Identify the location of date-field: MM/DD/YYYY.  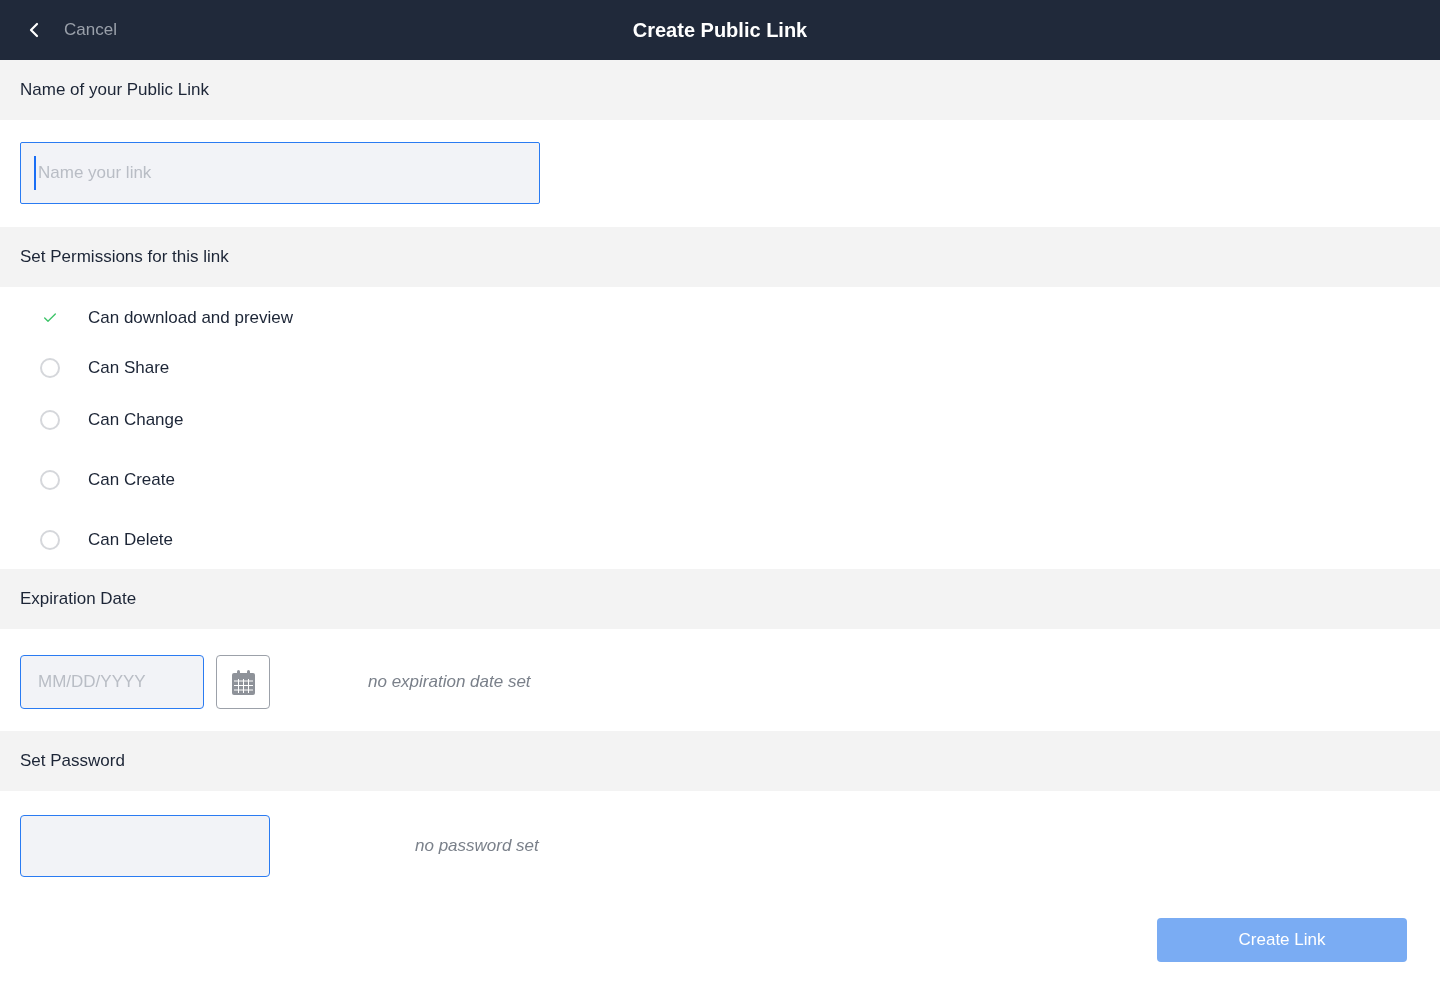
(112, 682).